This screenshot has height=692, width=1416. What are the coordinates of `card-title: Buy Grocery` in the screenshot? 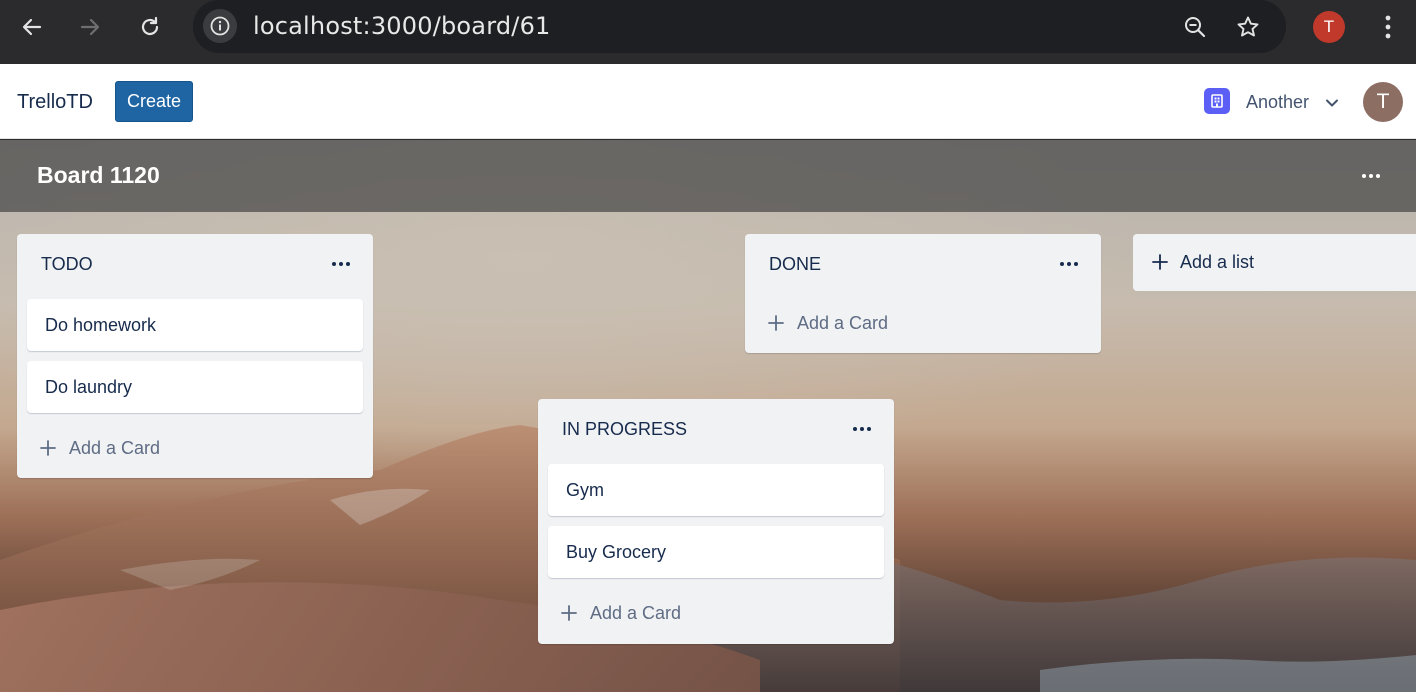 It's located at (616, 552).